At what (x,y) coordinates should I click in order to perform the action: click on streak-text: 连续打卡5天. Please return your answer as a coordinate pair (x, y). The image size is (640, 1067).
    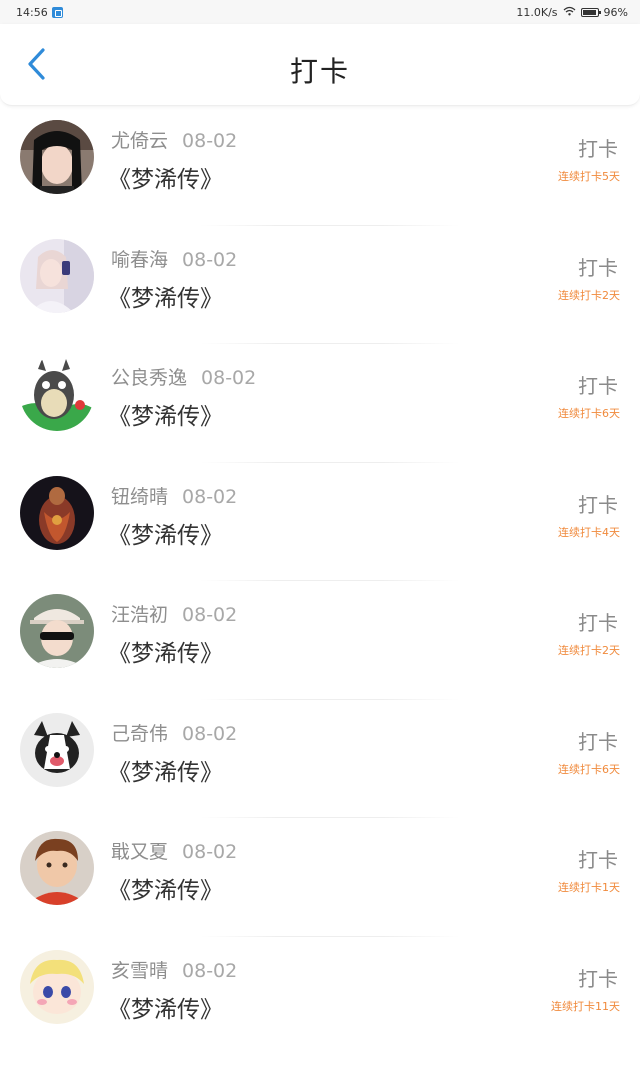
    Looking at the image, I should click on (589, 176).